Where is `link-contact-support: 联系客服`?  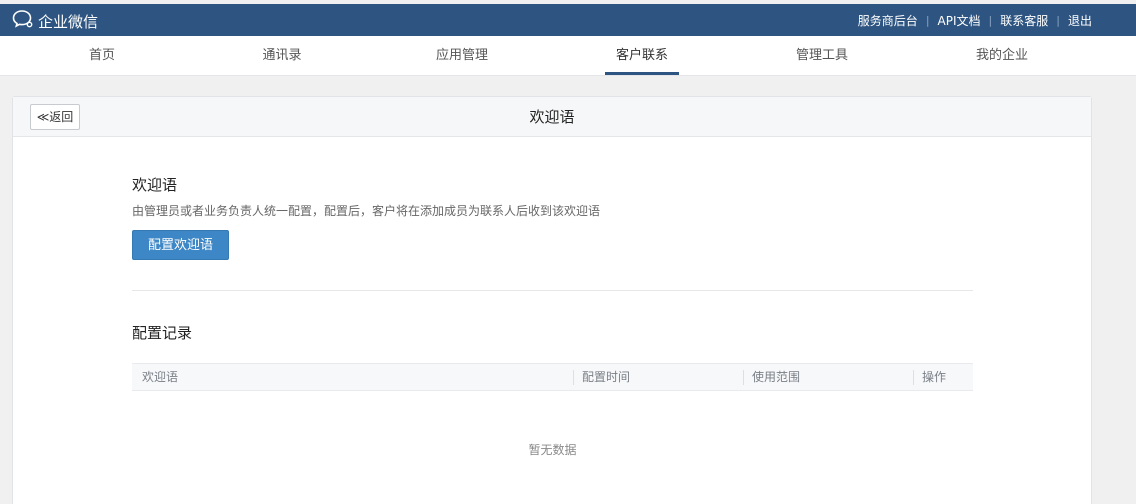 link-contact-support: 联系客服 is located at coordinates (1024, 20).